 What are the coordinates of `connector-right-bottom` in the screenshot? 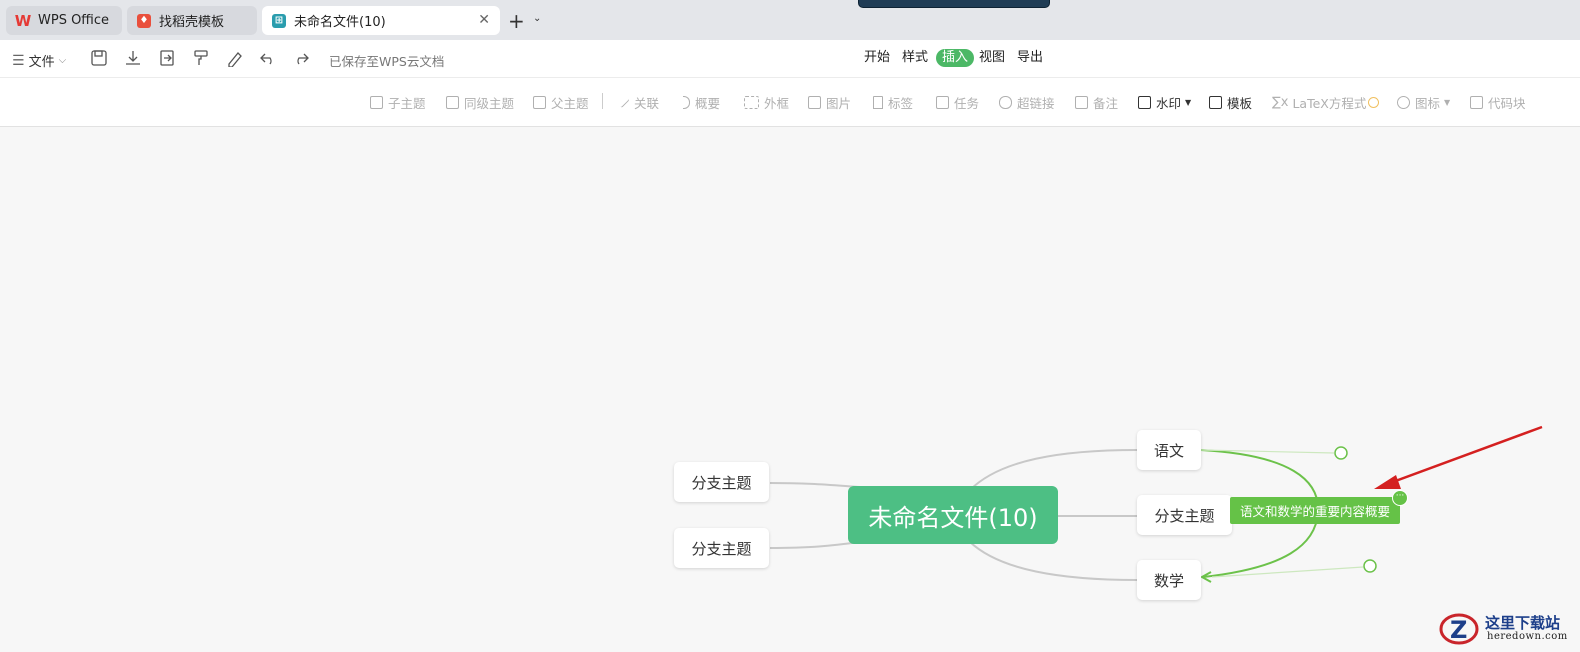 It's located at (1053, 561).